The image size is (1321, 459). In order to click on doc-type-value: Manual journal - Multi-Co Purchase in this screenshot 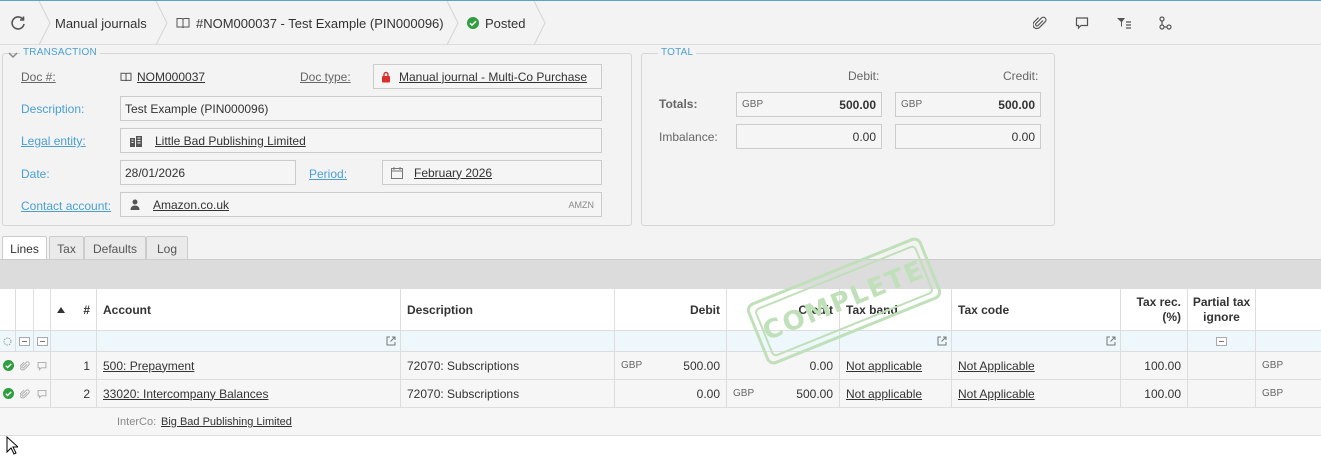, I will do `click(493, 77)`.